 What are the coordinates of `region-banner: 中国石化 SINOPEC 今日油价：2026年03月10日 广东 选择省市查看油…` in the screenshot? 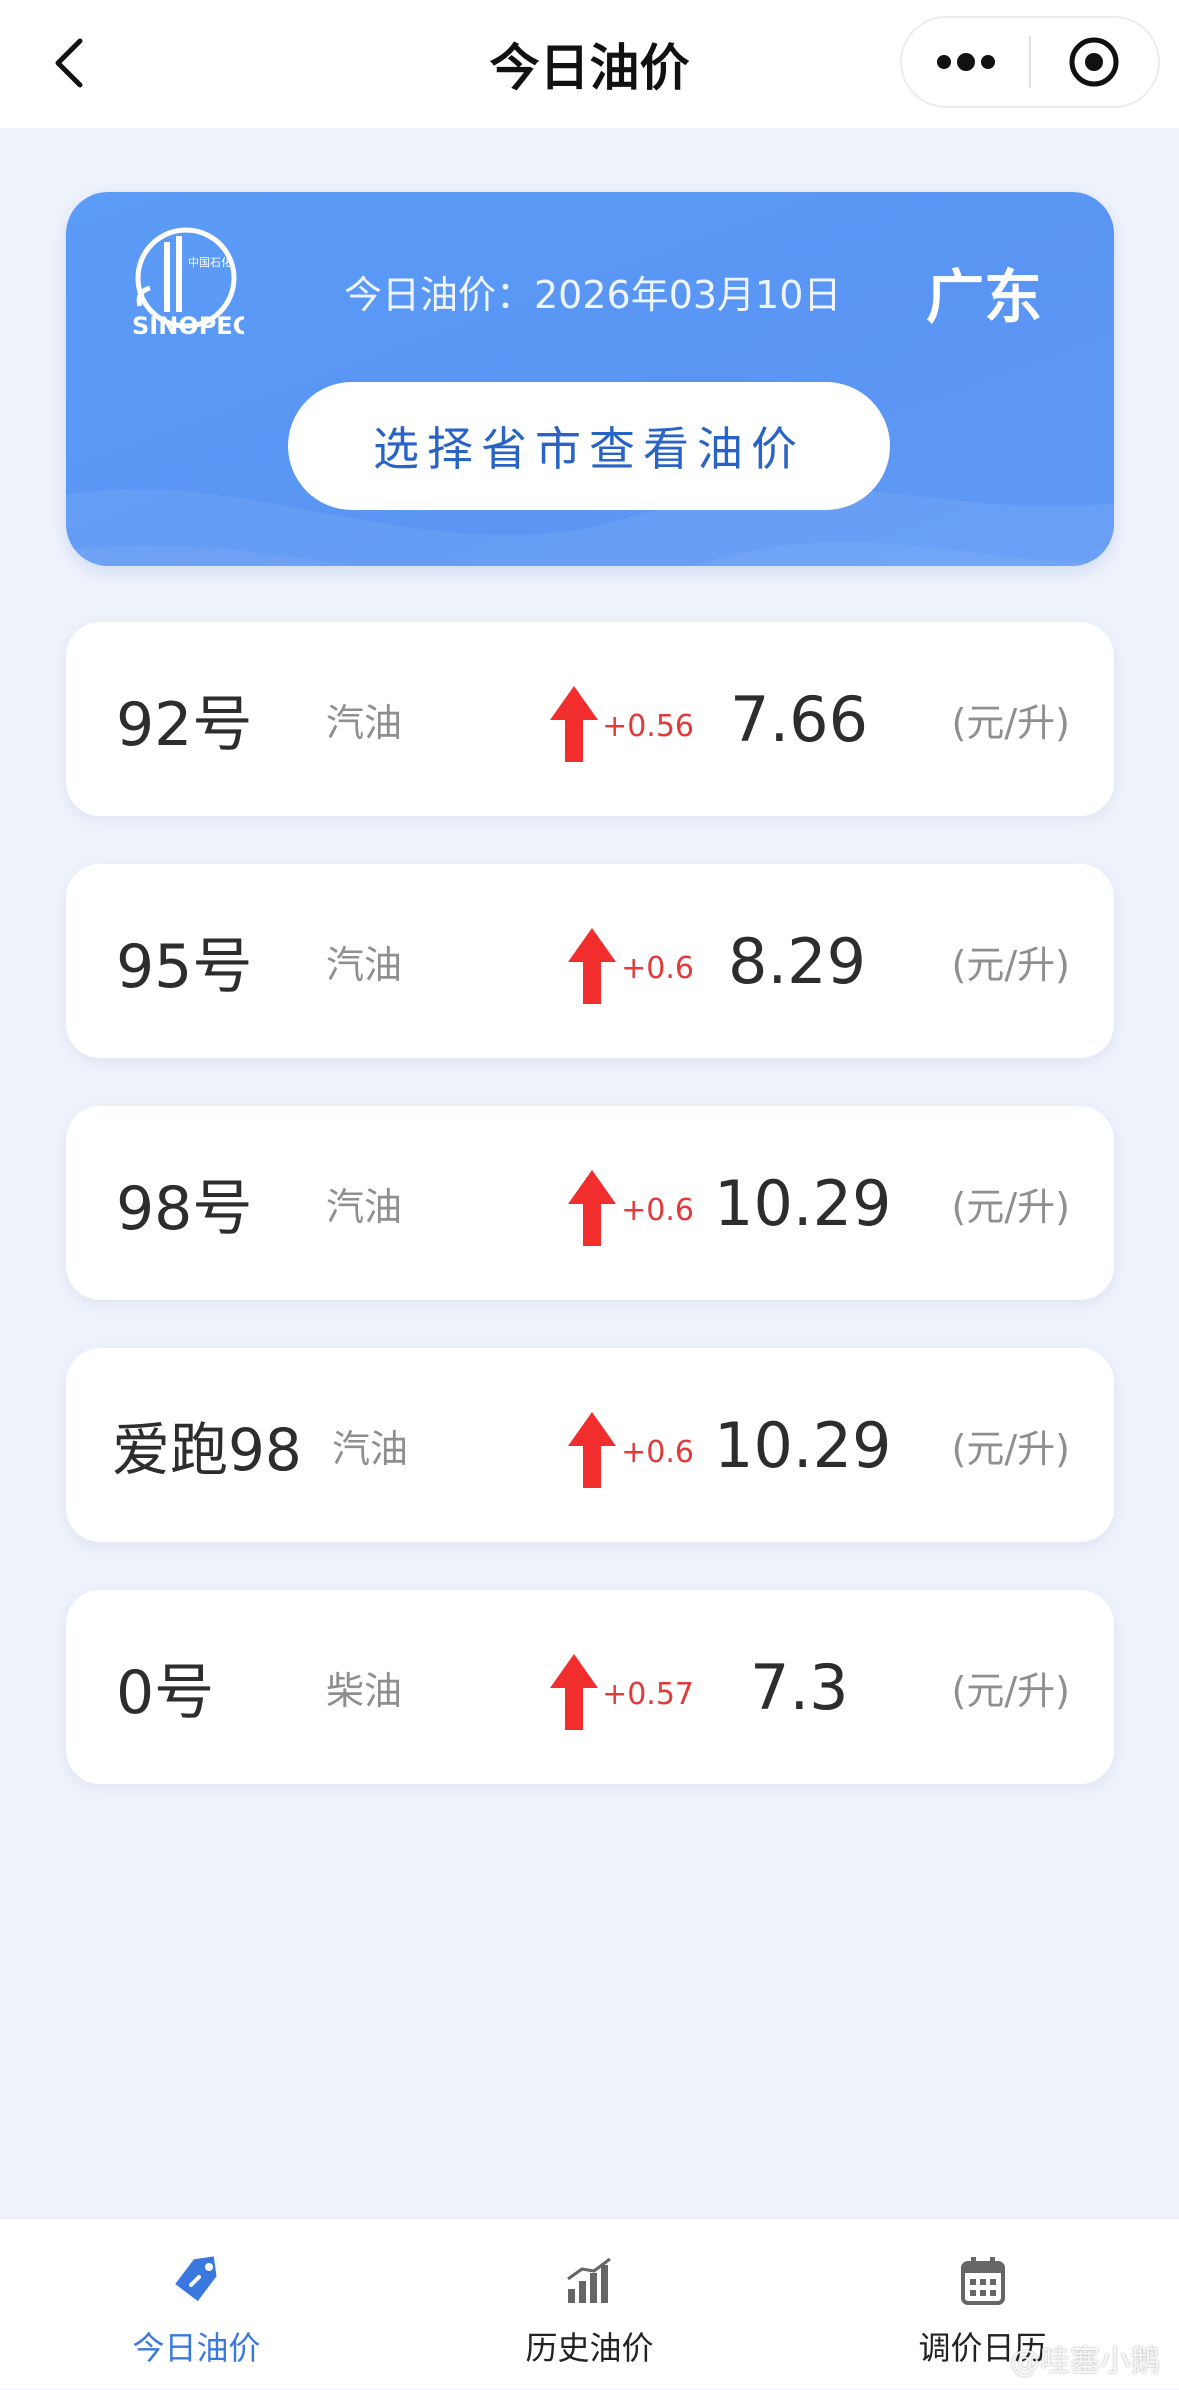 It's located at (590, 379).